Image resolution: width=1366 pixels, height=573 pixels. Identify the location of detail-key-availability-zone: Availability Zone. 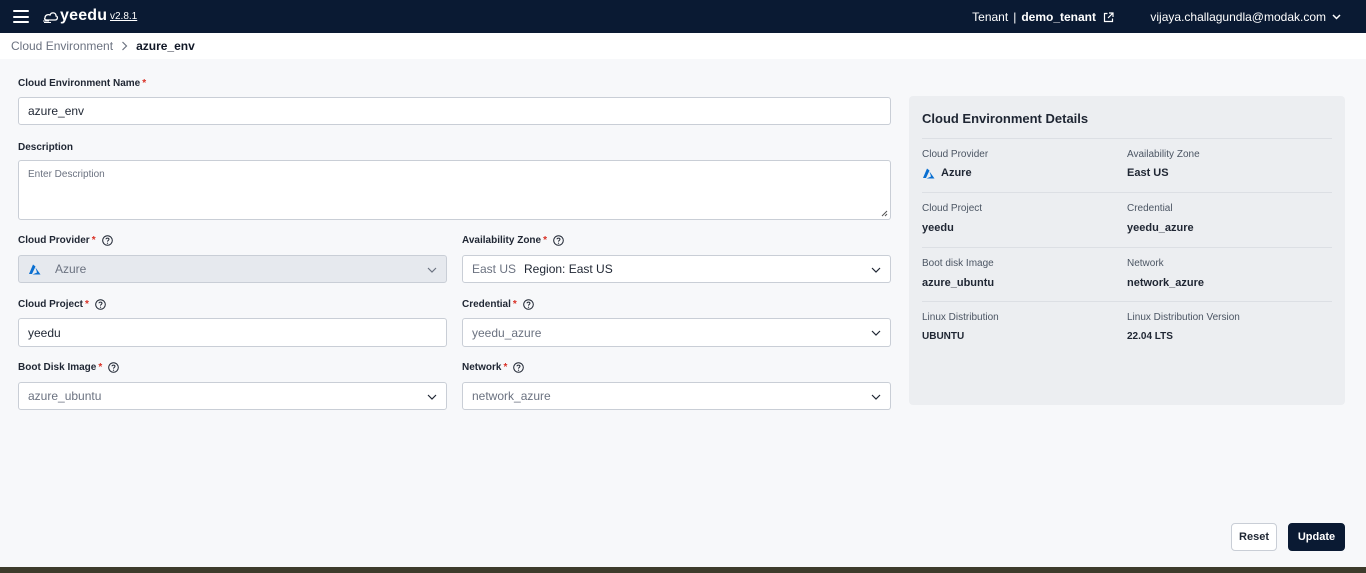
(1163, 154).